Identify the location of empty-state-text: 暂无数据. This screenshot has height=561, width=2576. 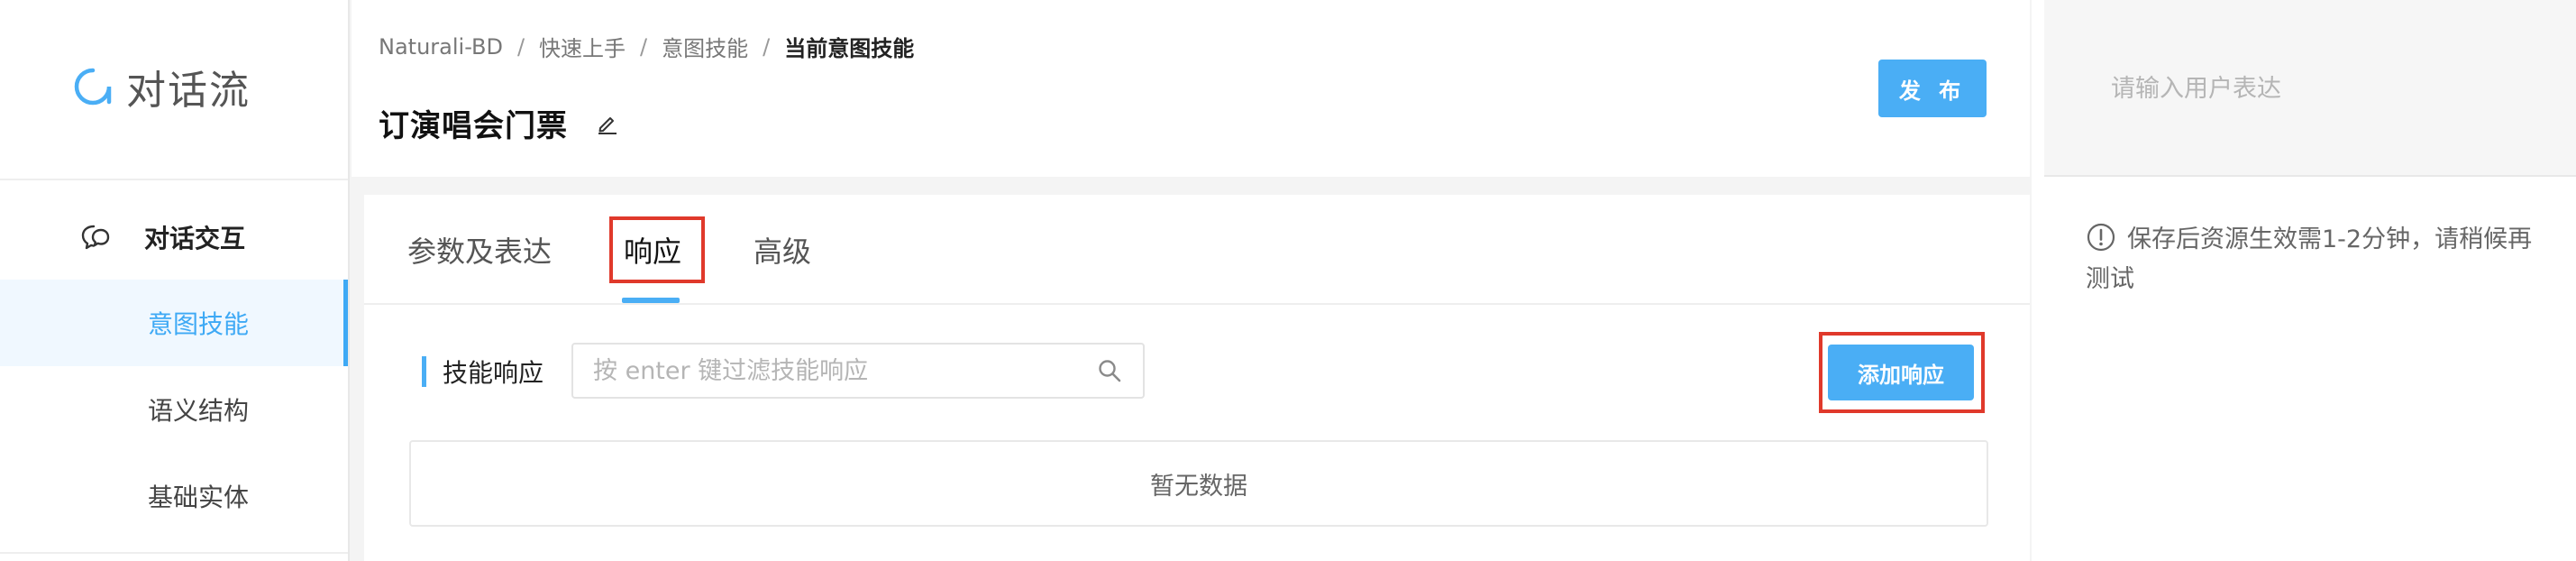
(1198, 486).